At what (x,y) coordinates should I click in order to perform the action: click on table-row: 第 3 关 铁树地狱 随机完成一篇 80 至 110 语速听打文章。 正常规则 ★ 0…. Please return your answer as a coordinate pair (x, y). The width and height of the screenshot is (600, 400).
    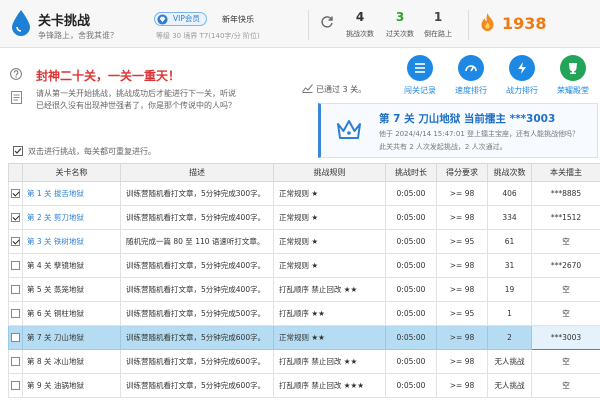
    Looking at the image, I should click on (304, 241).